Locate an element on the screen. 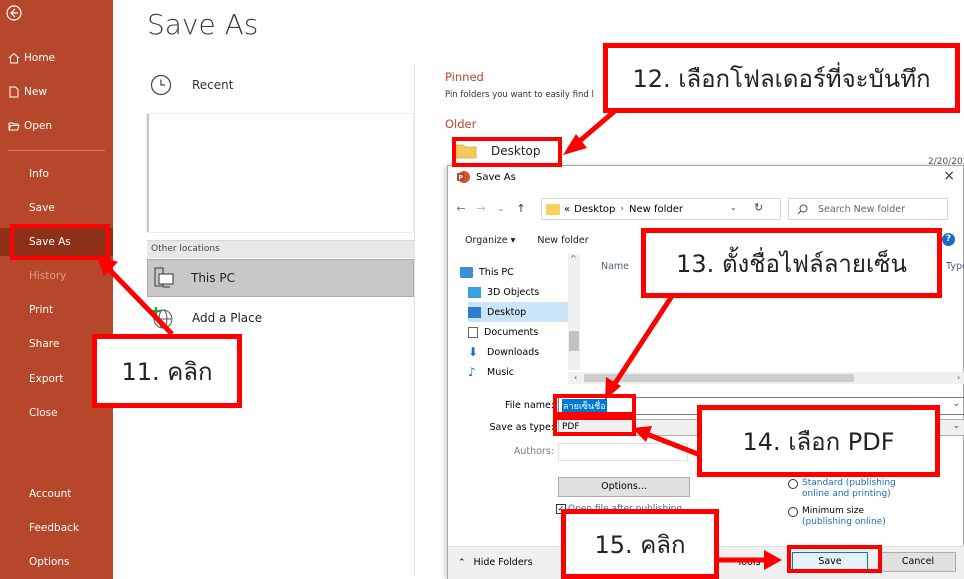 Image resolution: width=964 pixels, height=579 pixels. column-header-name: Name is located at coordinates (615, 266).